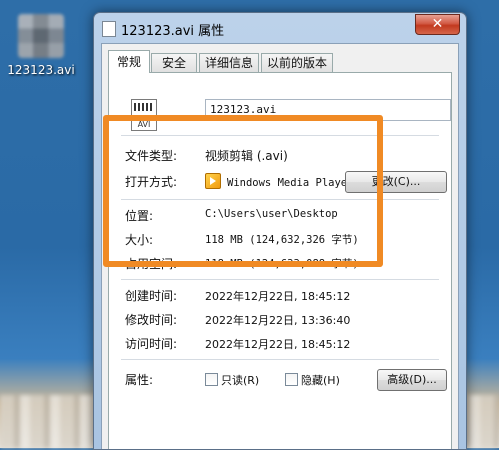 The height and width of the screenshot is (450, 499). What do you see at coordinates (173, 31) in the screenshot?
I see `window-title: 123123.avi 属性` at bounding box center [173, 31].